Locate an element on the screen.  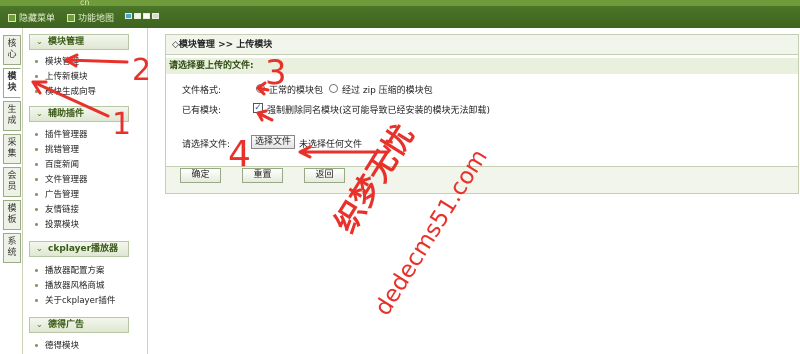
menu-item-player-config: 播放器配置方案 is located at coordinates (70, 271).